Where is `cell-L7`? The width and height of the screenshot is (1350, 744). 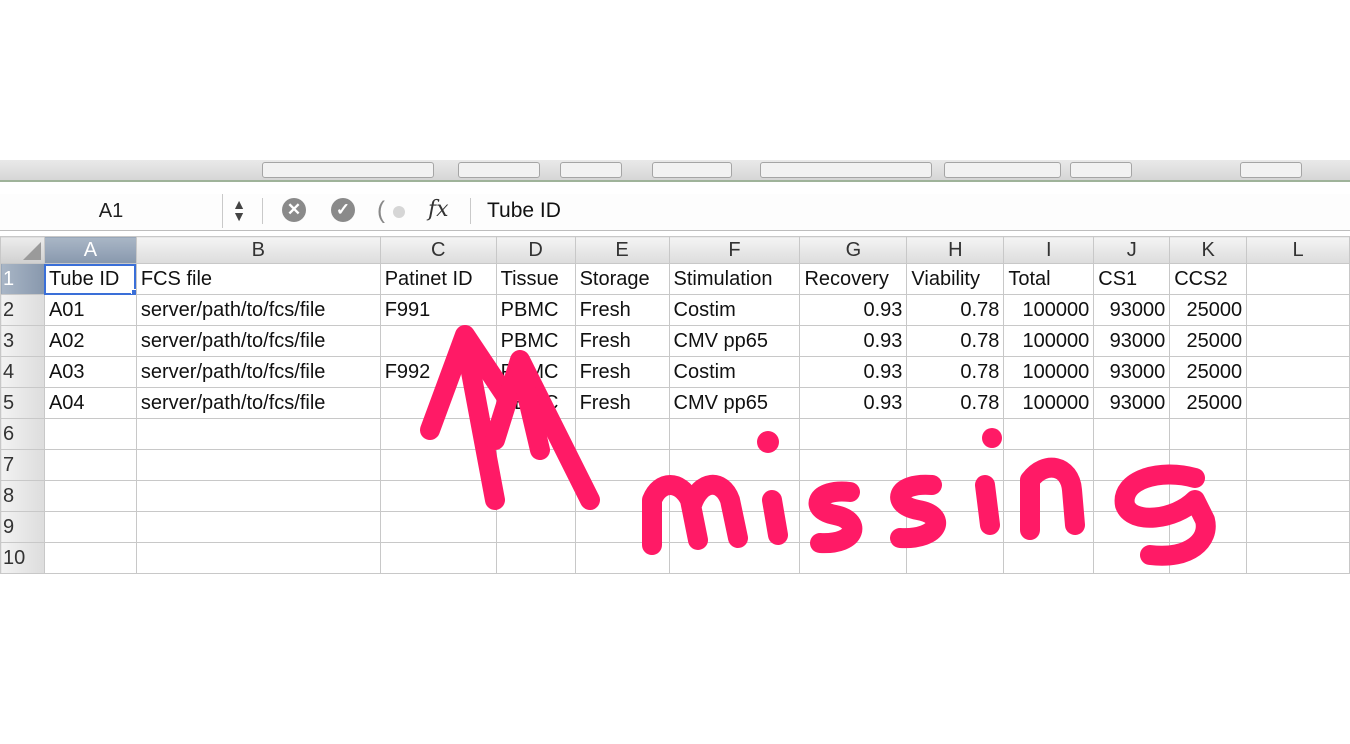
cell-L7 is located at coordinates (1298, 465).